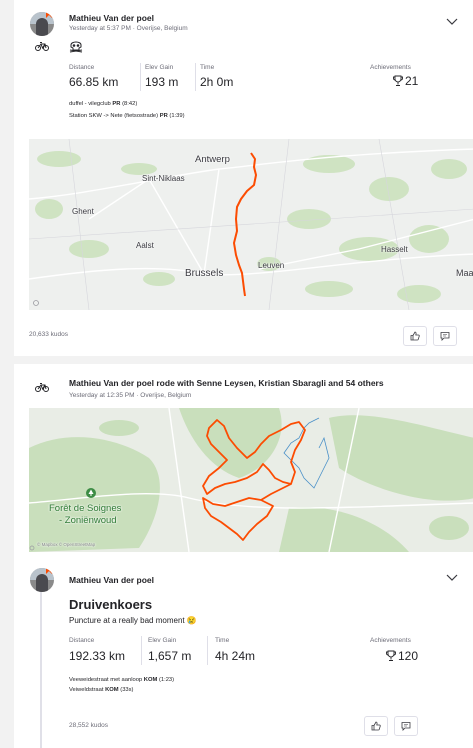 Image resolution: width=473 pixels, height=748 pixels. What do you see at coordinates (76, 47) in the screenshot?
I see `skull-emoji-icon` at bounding box center [76, 47].